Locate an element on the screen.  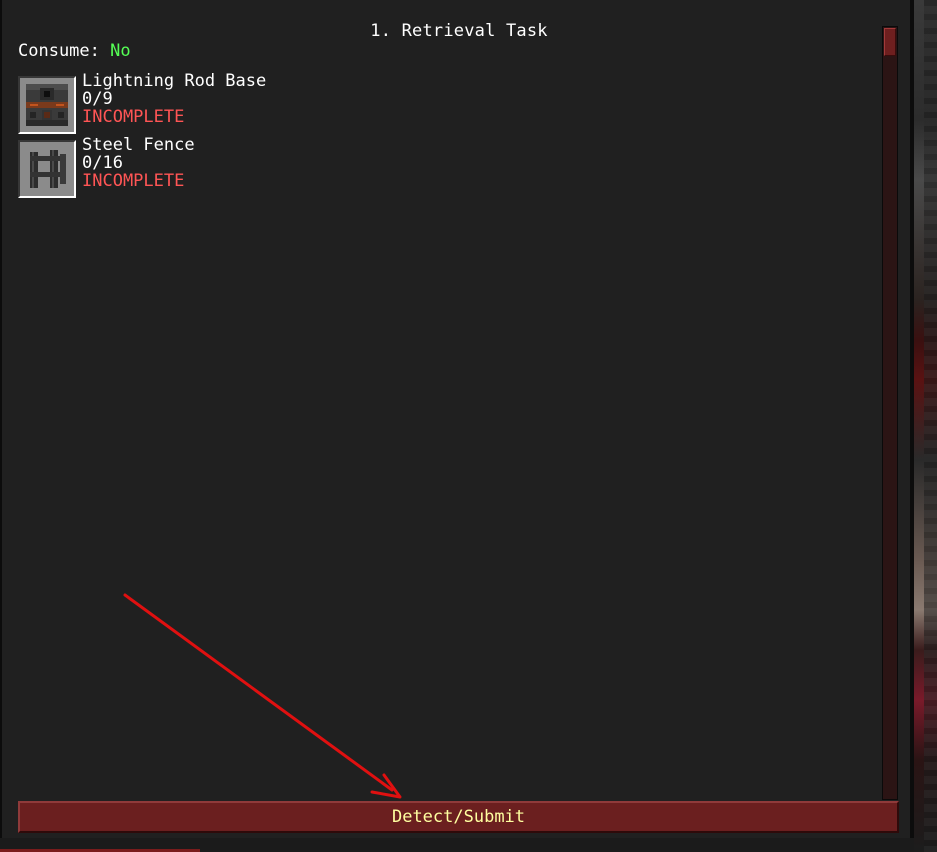
background-scene-strip is located at coordinates (930, 426).